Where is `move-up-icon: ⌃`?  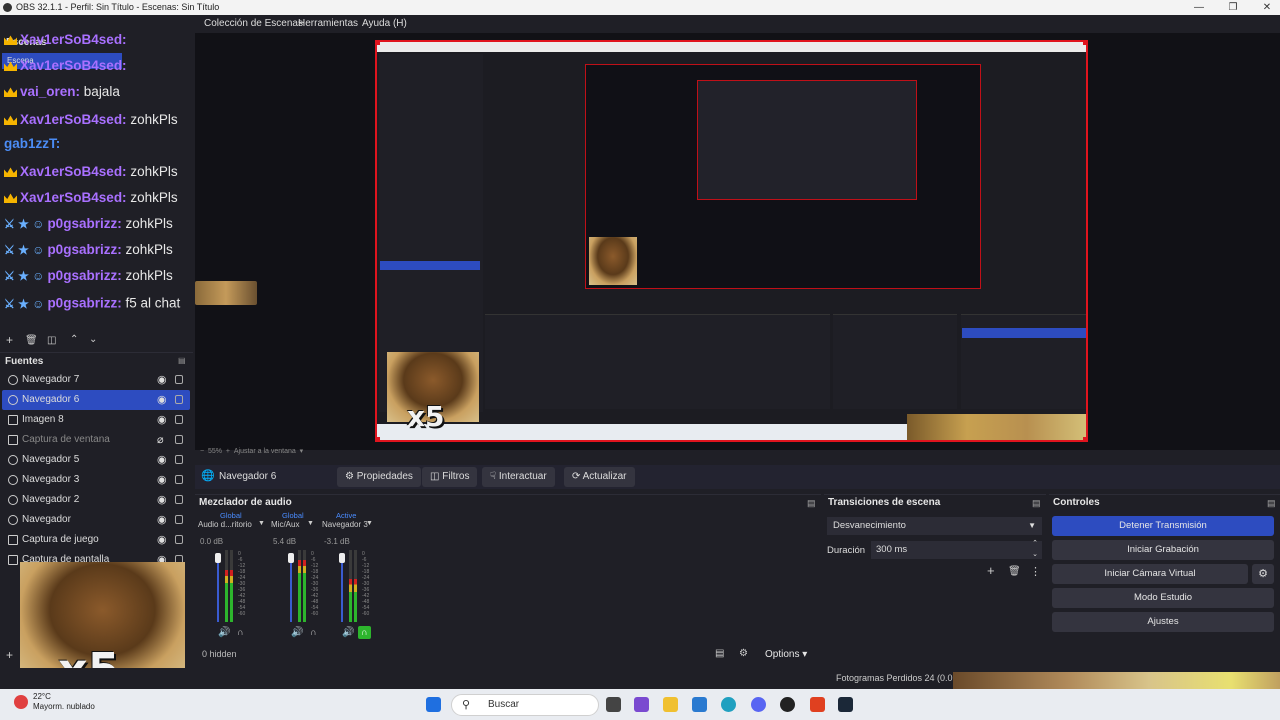 move-up-icon: ⌃ is located at coordinates (74, 339).